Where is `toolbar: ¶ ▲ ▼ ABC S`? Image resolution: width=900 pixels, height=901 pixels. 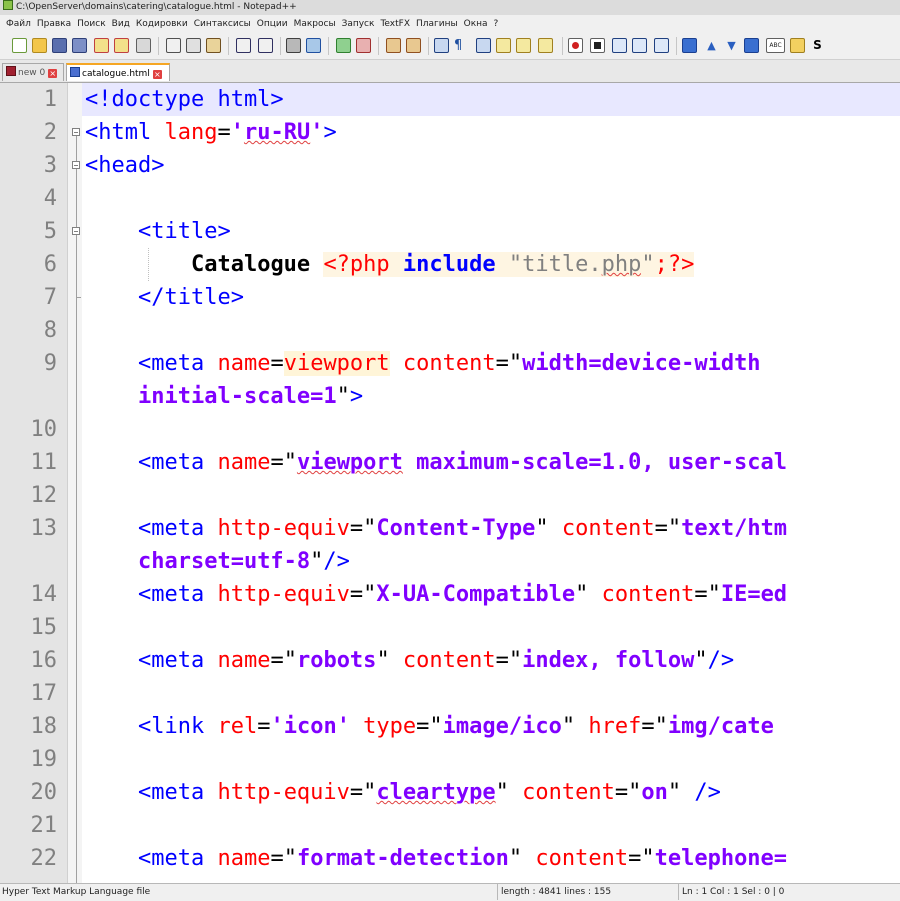
toolbar: ¶ ▲ ▼ ABC S is located at coordinates (450, 46).